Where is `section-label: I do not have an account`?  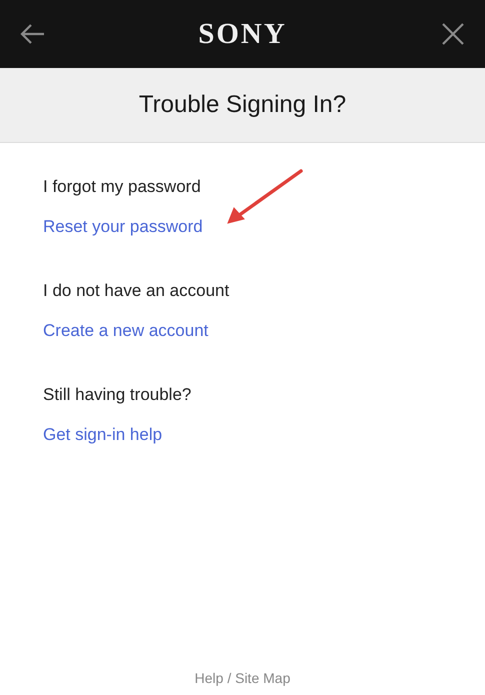
section-label: I do not have an account is located at coordinates (136, 291).